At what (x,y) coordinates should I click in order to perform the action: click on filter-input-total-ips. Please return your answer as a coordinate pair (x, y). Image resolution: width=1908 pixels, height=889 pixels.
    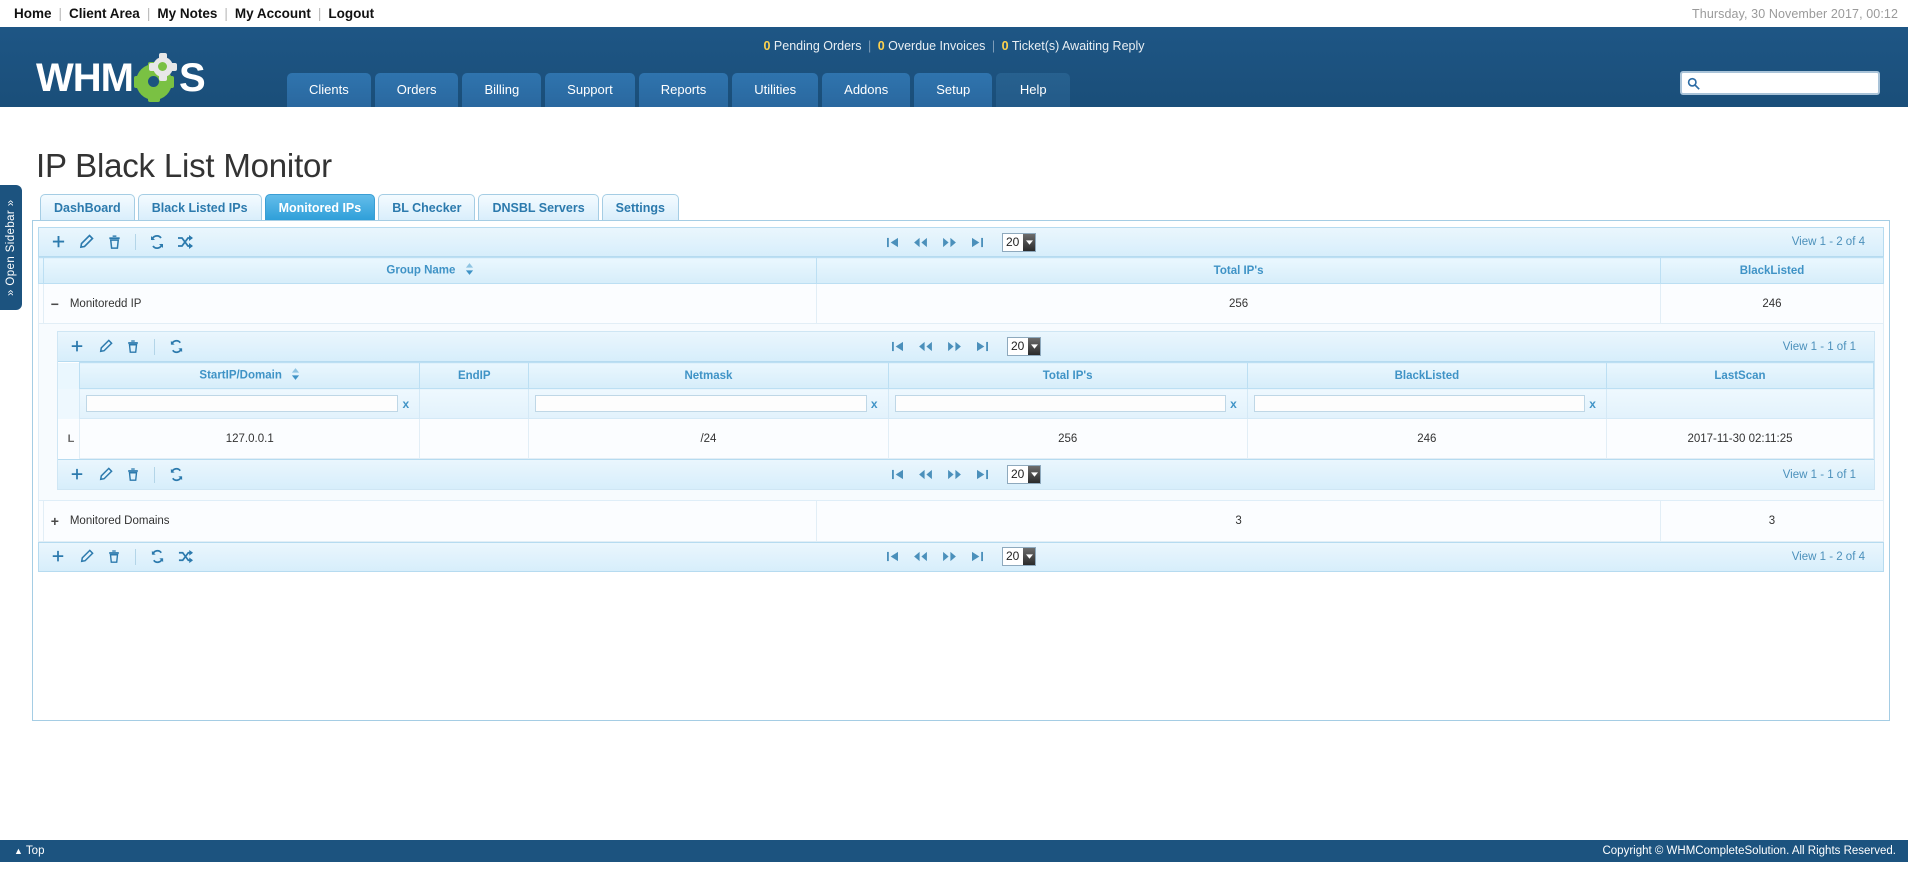
    Looking at the image, I should click on (1060, 403).